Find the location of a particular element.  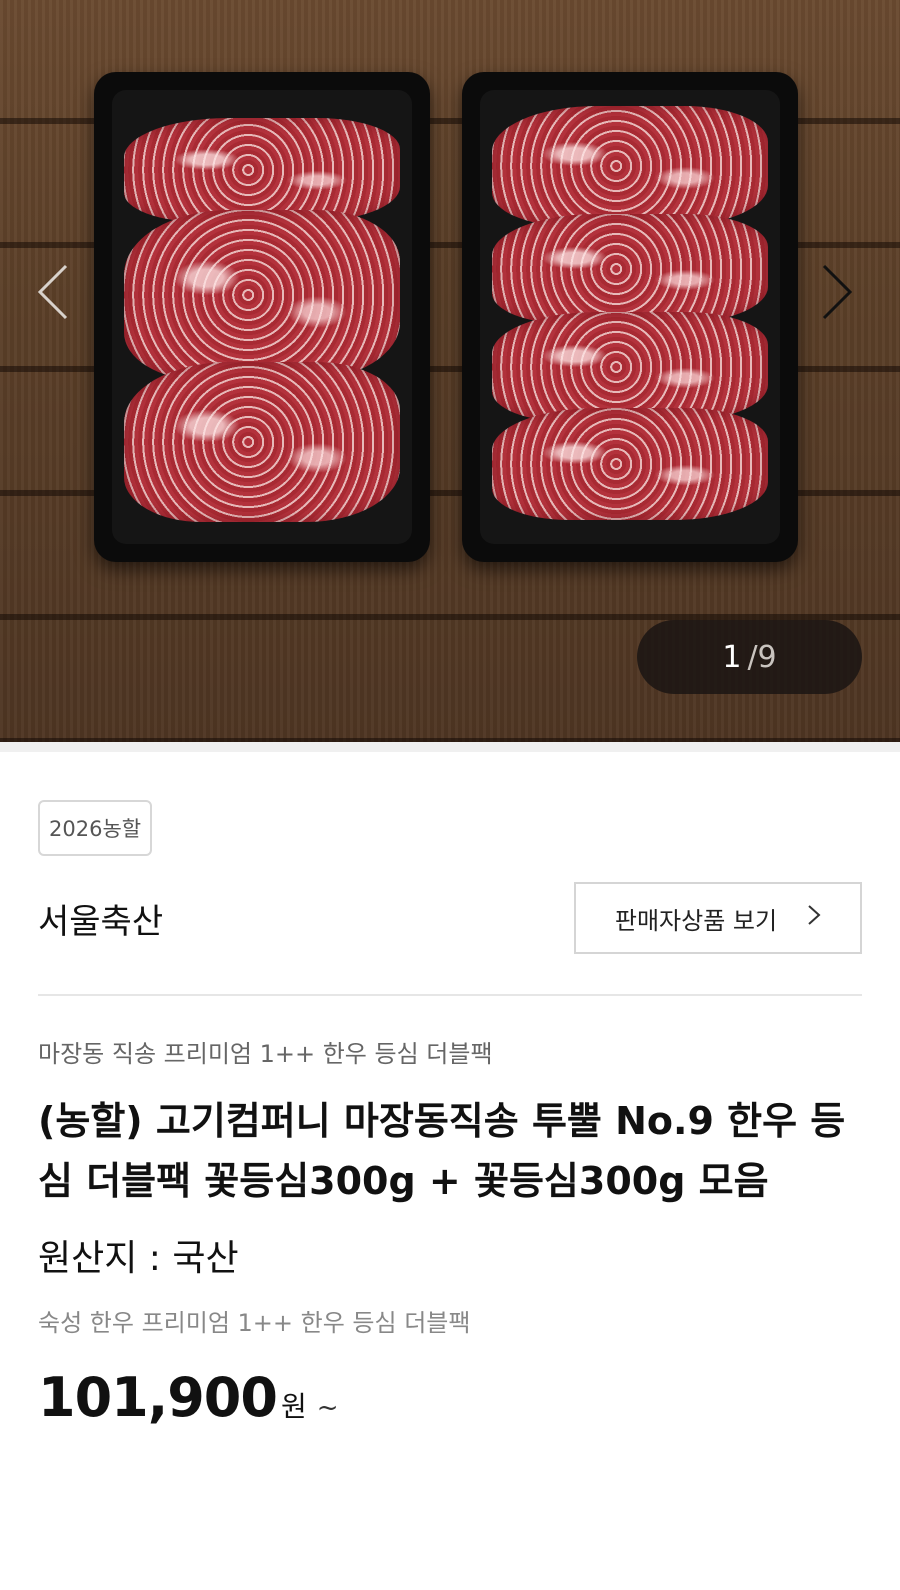

image-counter: 1 /9 is located at coordinates (749, 657).